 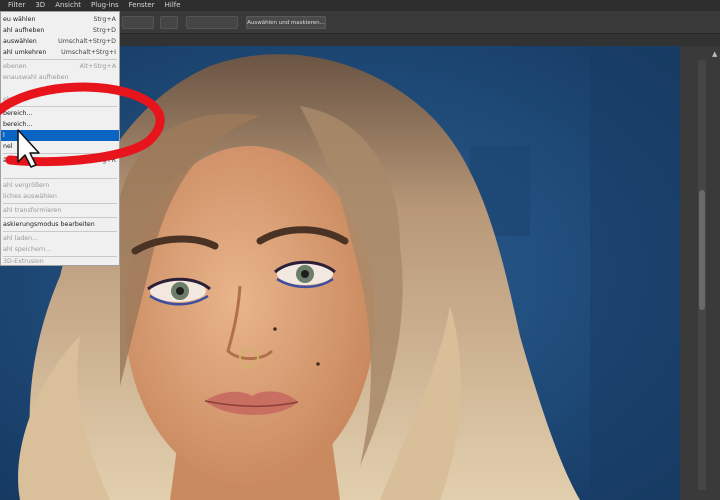 What do you see at coordinates (60, 210) in the screenshot?
I see `menu-item-transform-selection: ahl transformieren` at bounding box center [60, 210].